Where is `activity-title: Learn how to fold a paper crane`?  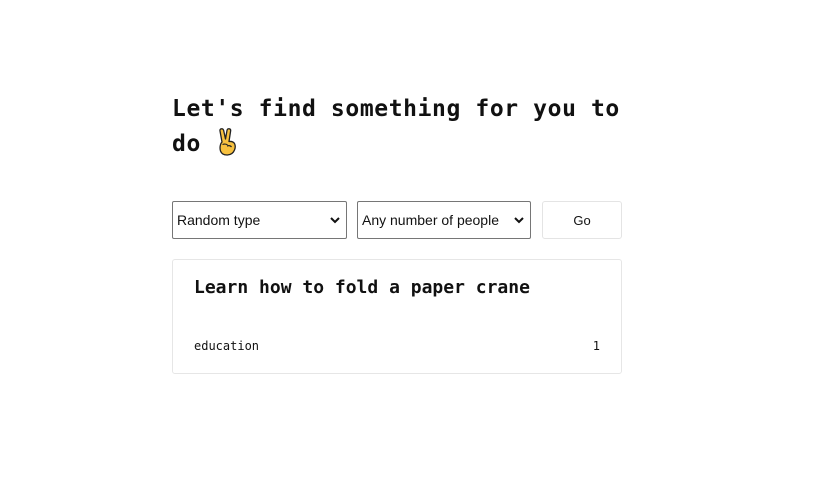 activity-title: Learn how to fold a paper crane is located at coordinates (362, 287).